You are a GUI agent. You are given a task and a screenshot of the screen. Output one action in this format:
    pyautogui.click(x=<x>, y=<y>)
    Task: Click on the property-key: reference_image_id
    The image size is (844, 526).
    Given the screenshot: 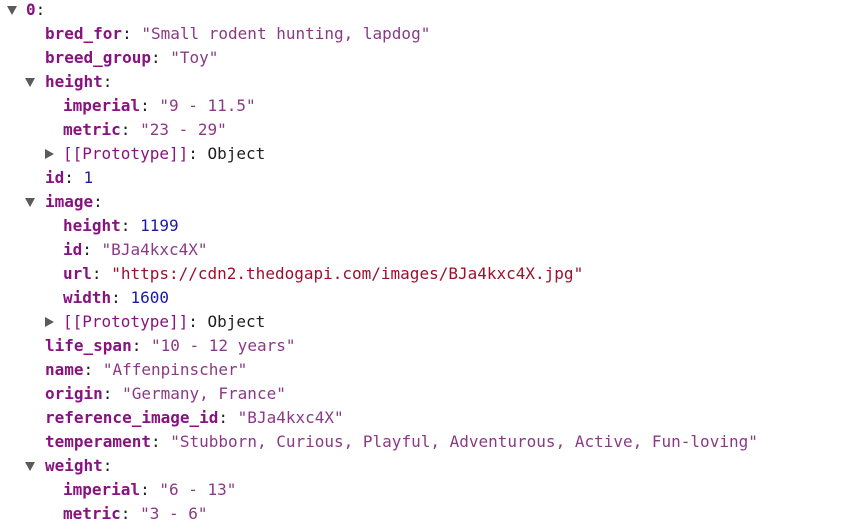 What is the action you would take?
    pyautogui.click(x=132, y=417)
    